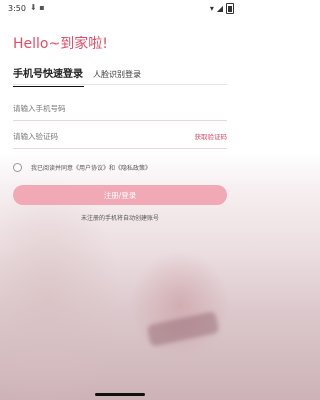  I want to click on code-field: 获取验证码, so click(120, 137).